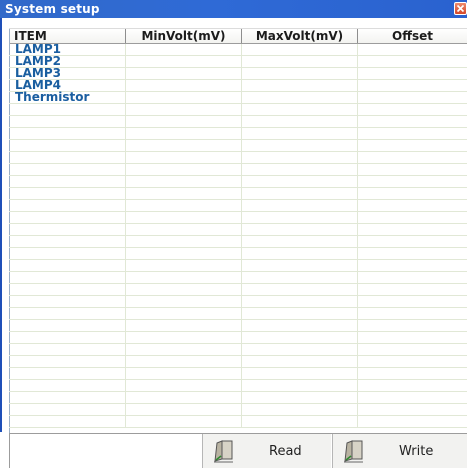  Describe the element at coordinates (266, 451) in the screenshot. I see `read-button: Read` at that location.